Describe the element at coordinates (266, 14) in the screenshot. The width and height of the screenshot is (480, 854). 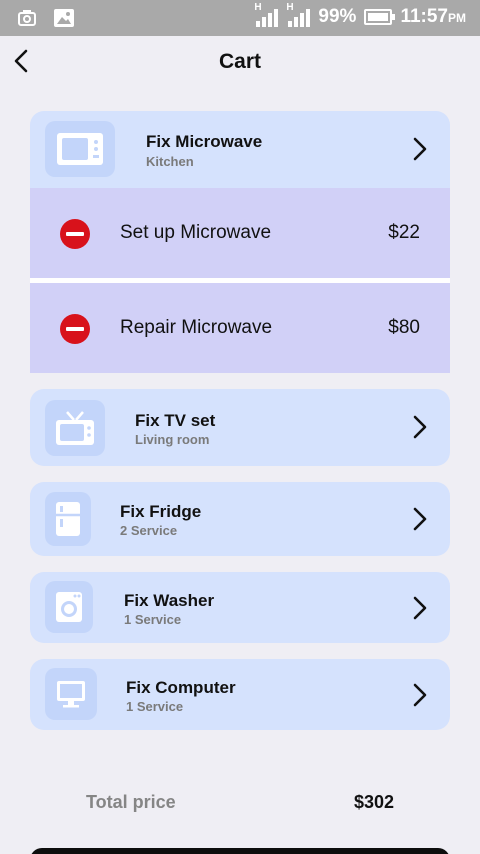
I see `signal-icon: H` at that location.